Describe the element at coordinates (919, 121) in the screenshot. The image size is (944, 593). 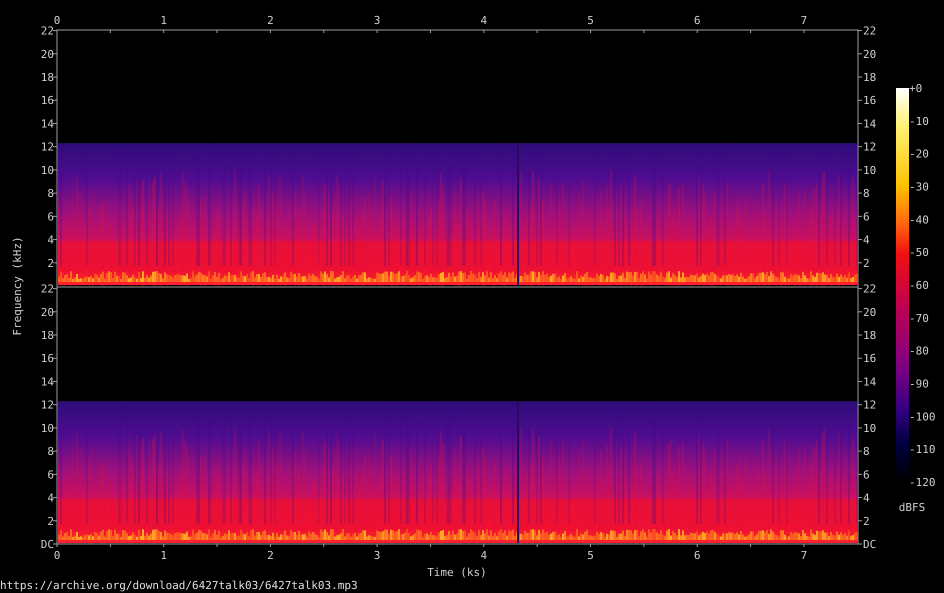
I see `colorbar-label: -10` at that location.